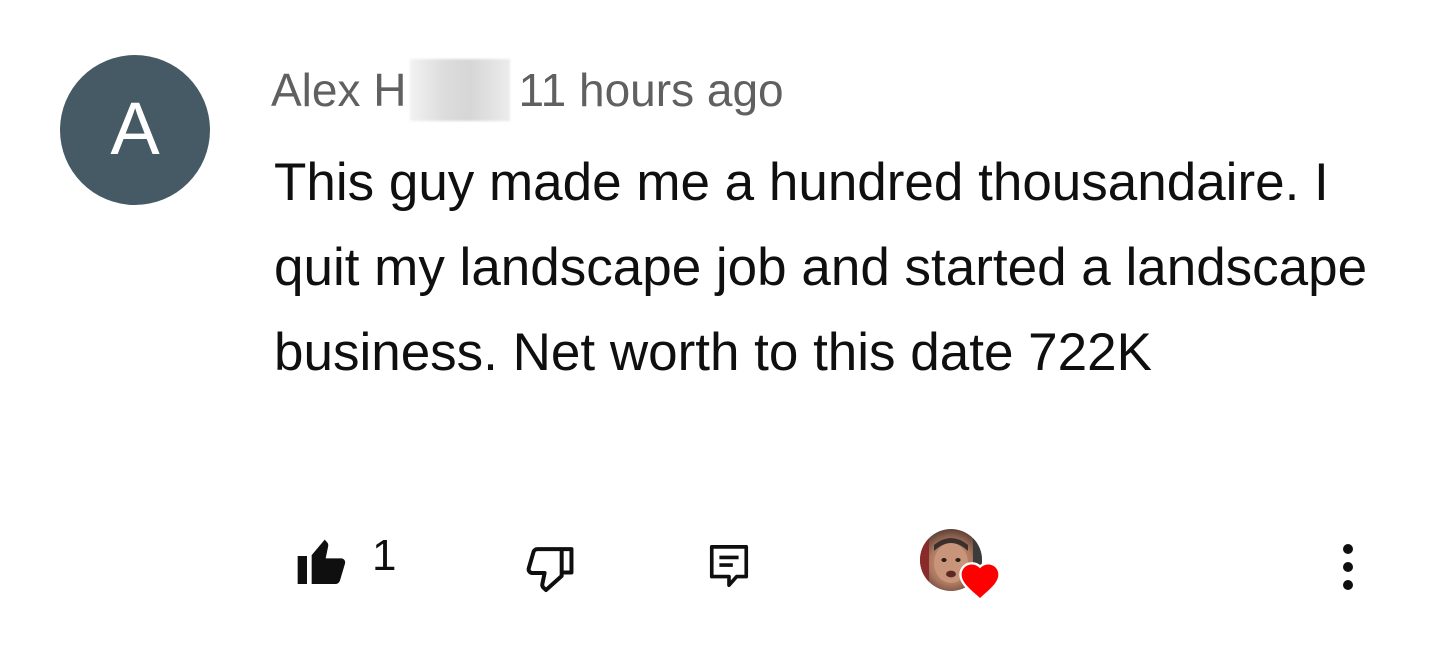 This screenshot has height=660, width=1440. Describe the element at coordinates (321, 561) in the screenshot. I see `thumbs-up-icon` at that location.